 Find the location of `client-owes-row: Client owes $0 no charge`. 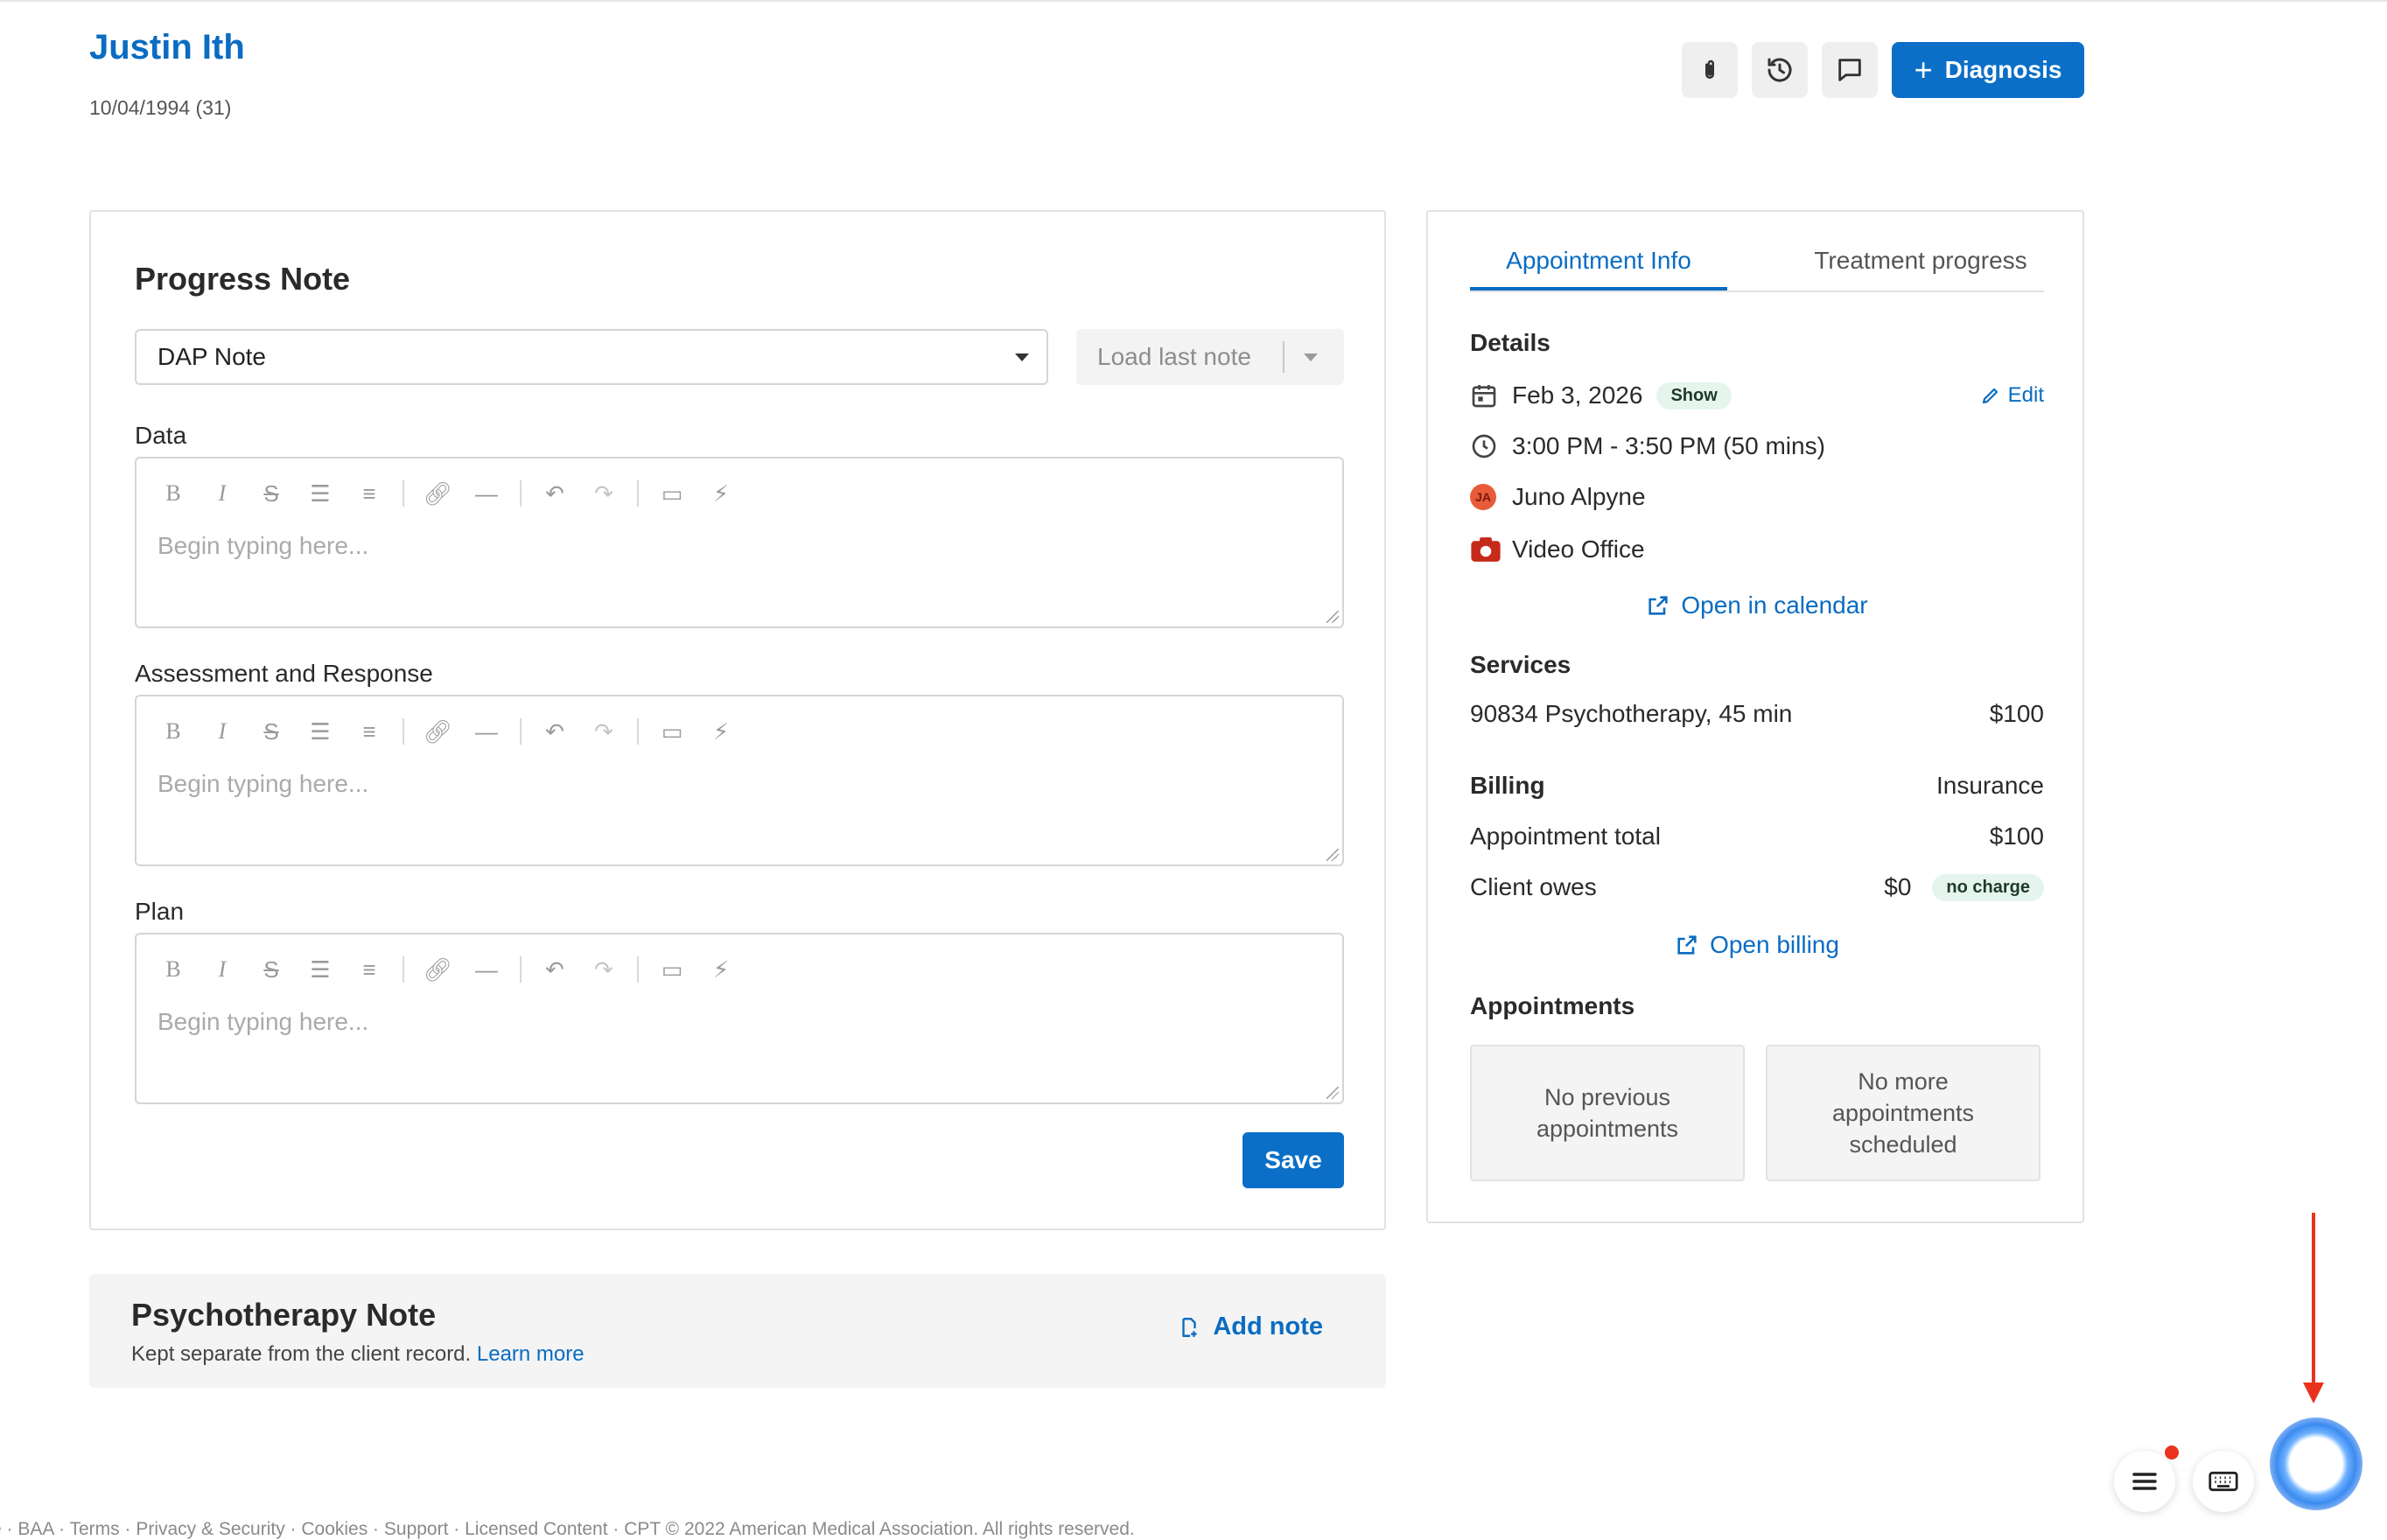

client-owes-row: Client owes $0 no charge is located at coordinates (1757, 887).